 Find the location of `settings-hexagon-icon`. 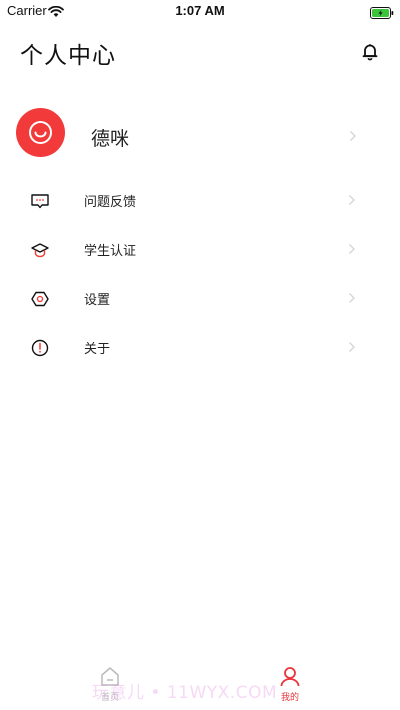

settings-hexagon-icon is located at coordinates (40, 299).